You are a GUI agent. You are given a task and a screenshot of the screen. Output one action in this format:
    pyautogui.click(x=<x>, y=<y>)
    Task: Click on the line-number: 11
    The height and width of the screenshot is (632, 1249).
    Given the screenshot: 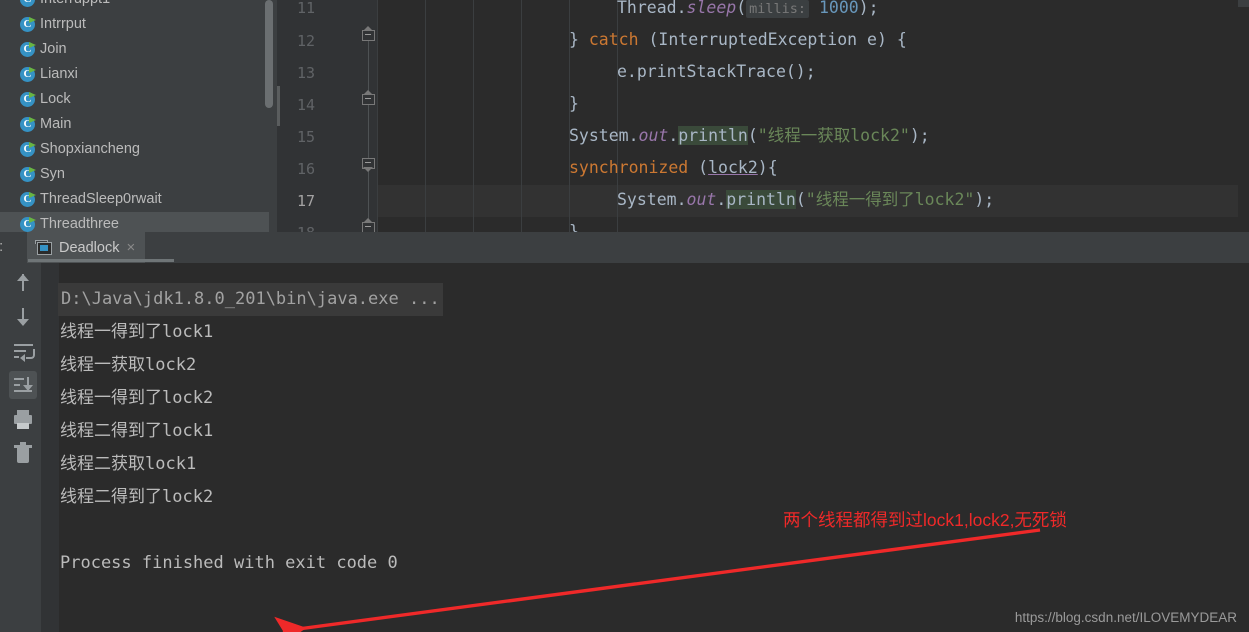 What is the action you would take?
    pyautogui.click(x=305, y=8)
    